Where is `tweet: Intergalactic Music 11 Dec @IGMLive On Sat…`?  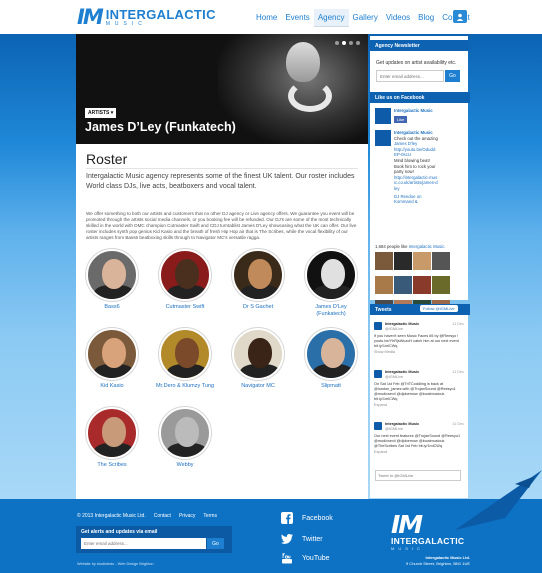
tweet: Intergalactic Music 11 Dec @IGMLive On Sat… is located at coordinates (419, 389).